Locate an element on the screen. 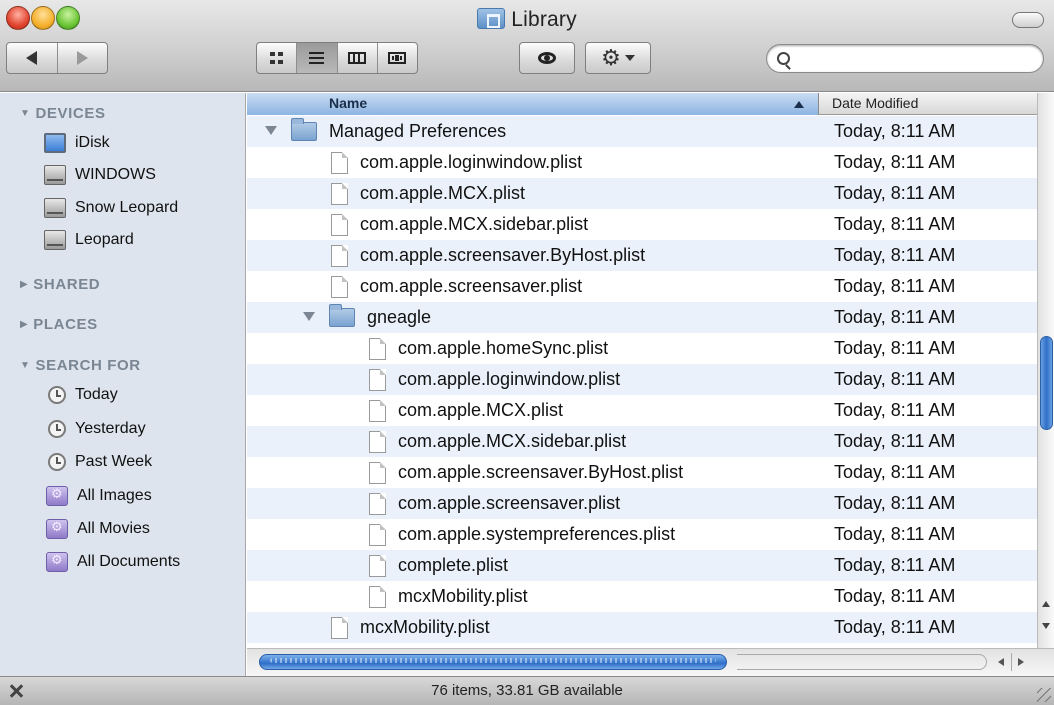  column-header-name: Name is located at coordinates (533, 104).